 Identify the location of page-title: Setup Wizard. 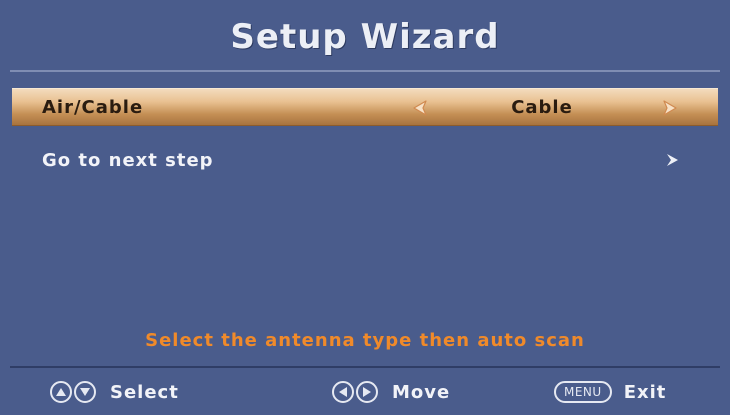
(365, 37).